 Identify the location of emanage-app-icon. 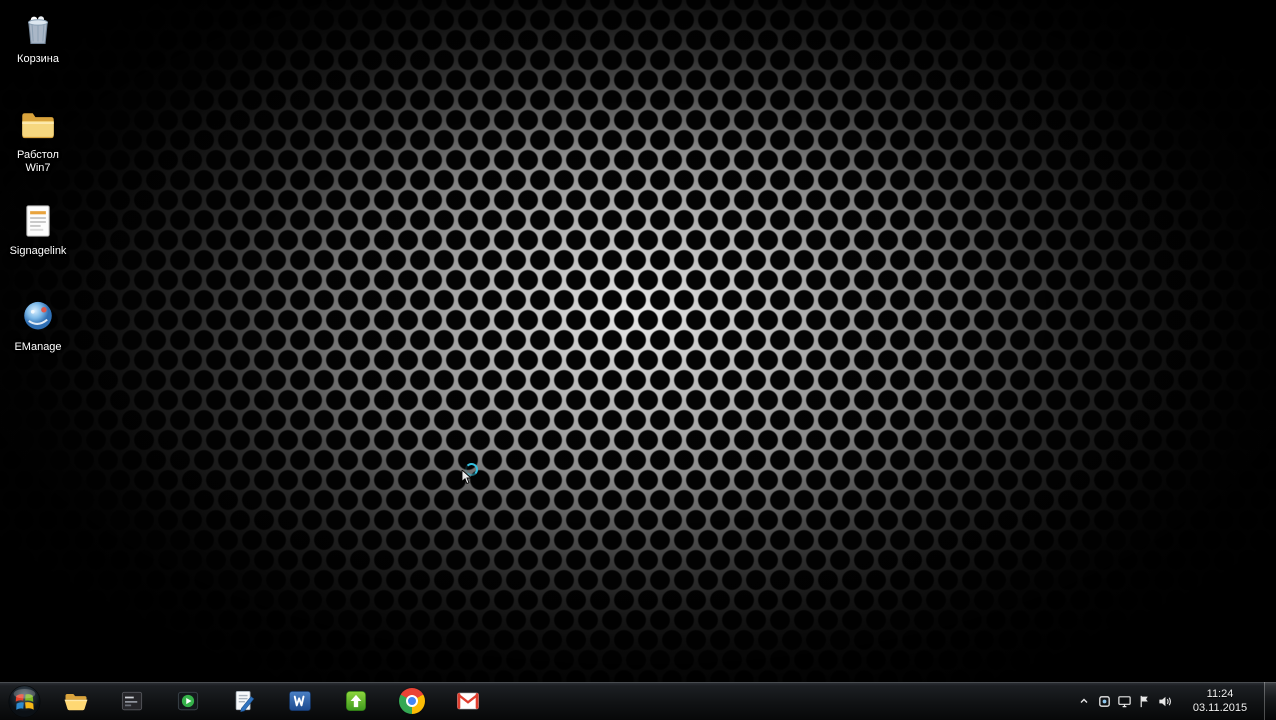
(38, 317).